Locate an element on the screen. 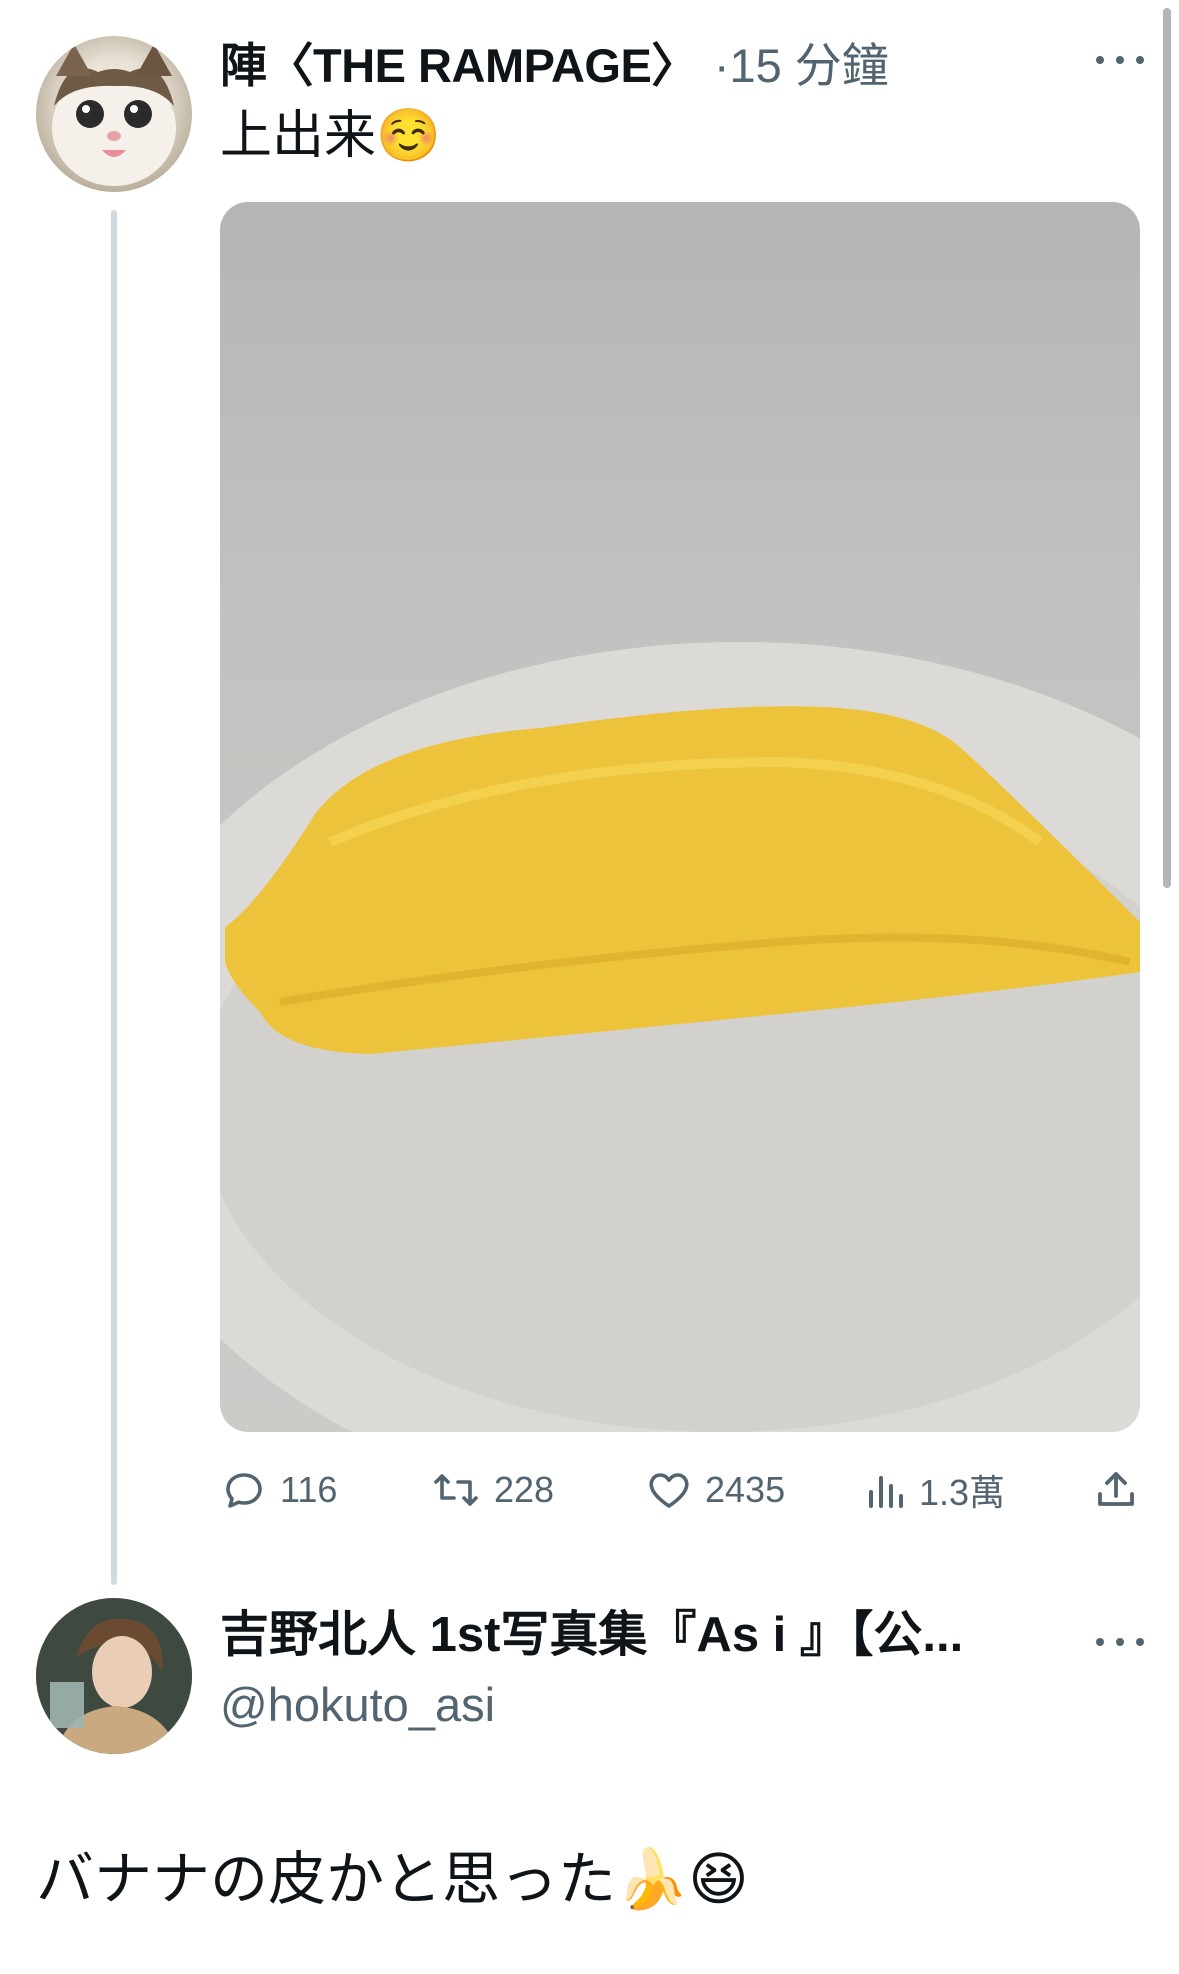 This screenshot has height=1974, width=1179. like-button: 2435 is located at coordinates (715, 1490).